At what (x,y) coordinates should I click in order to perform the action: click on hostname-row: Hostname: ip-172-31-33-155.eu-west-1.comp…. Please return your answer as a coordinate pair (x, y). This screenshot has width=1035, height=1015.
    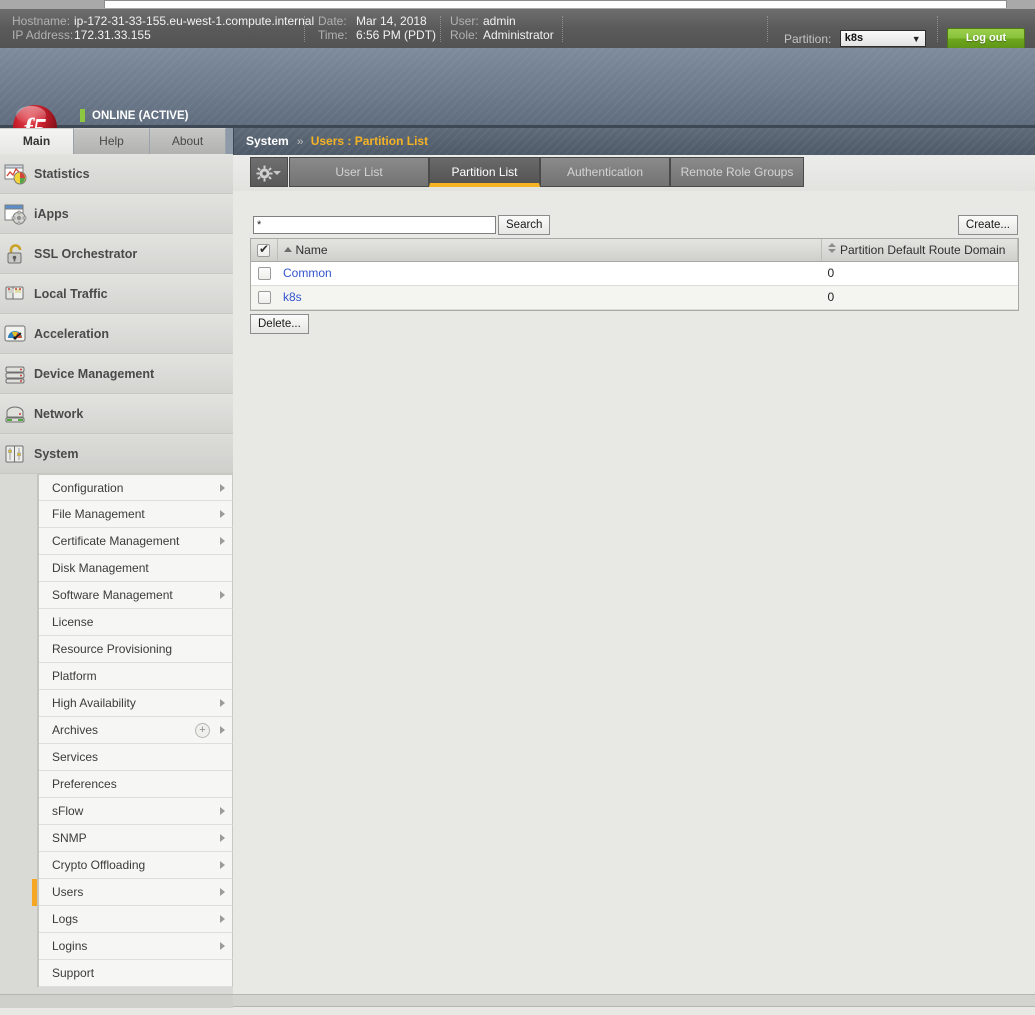
    Looking at the image, I should click on (163, 21).